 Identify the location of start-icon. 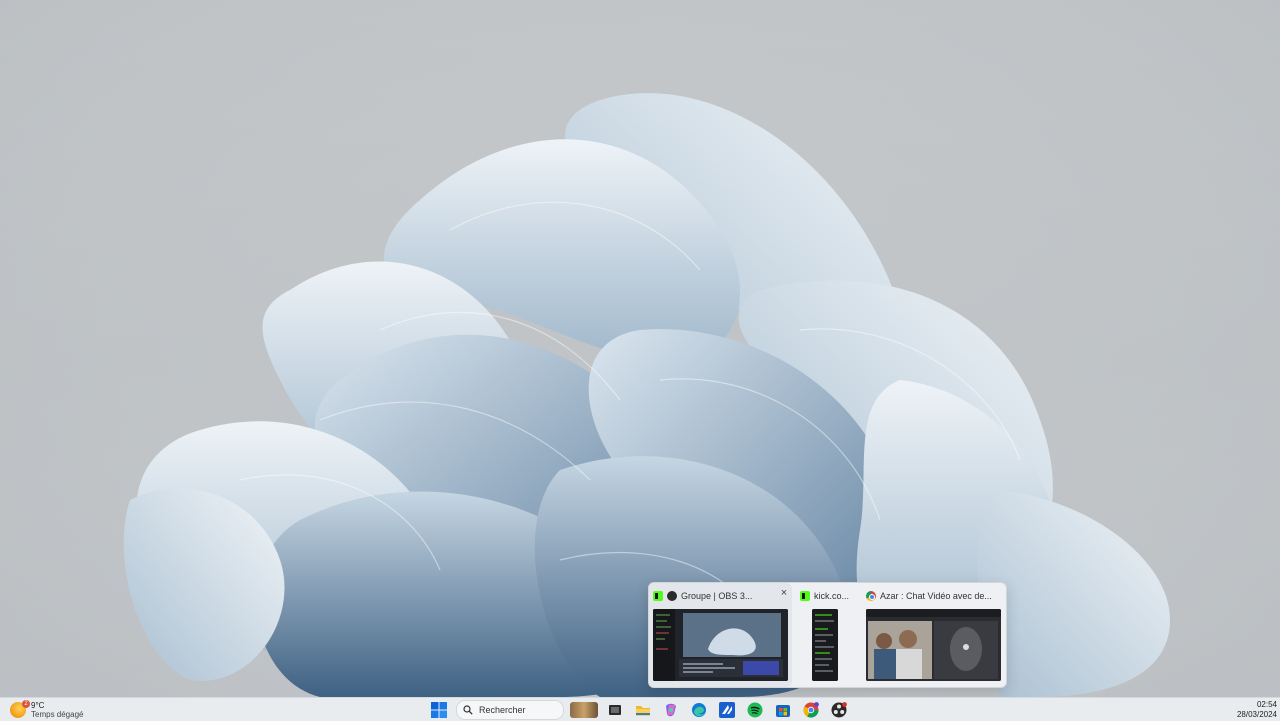
(439, 710).